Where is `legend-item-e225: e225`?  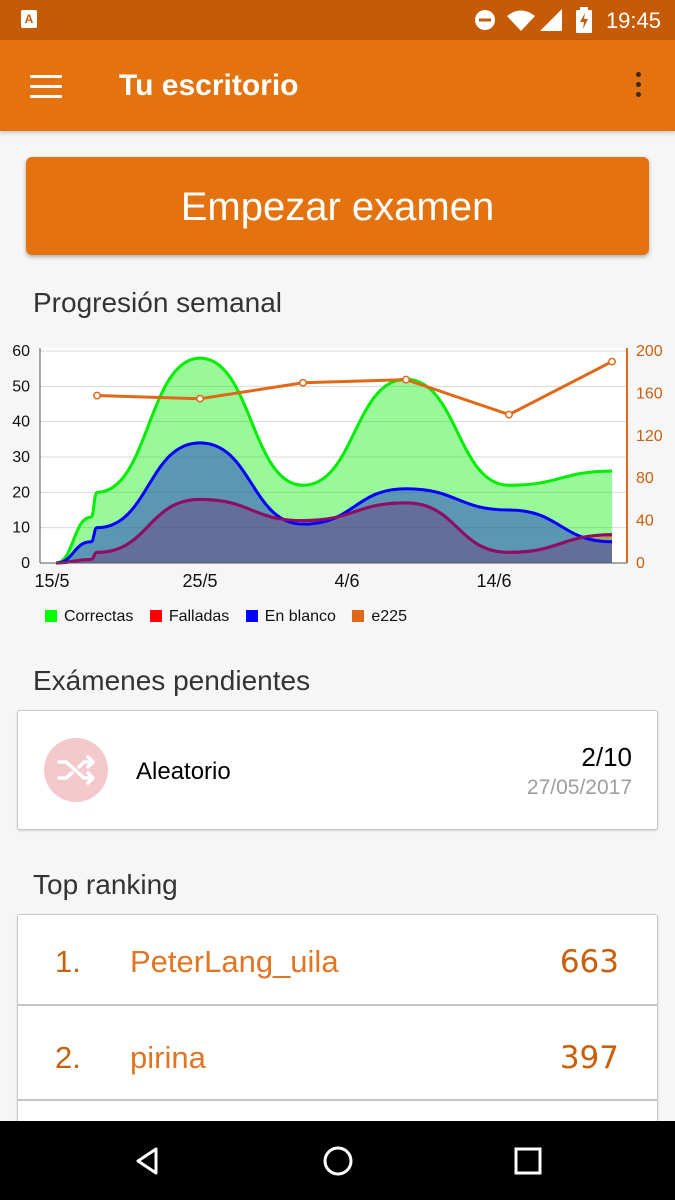 legend-item-e225: e225 is located at coordinates (379, 617).